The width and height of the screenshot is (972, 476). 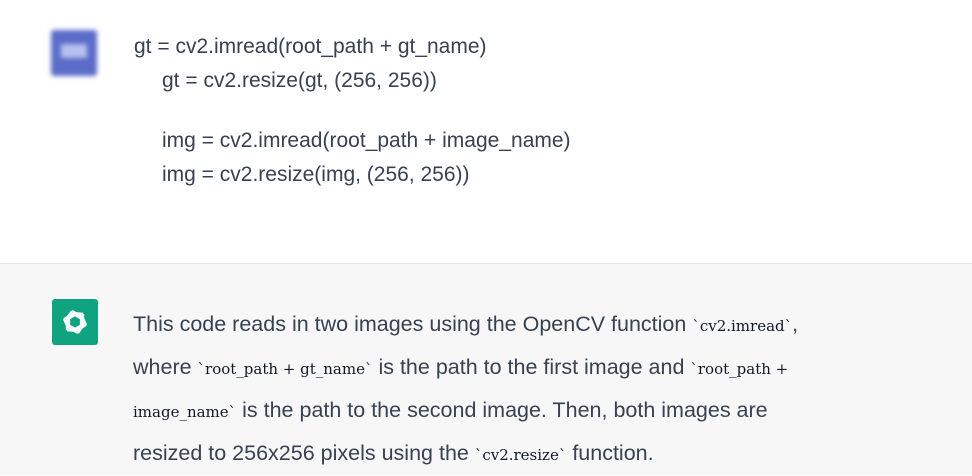 I want to click on text-segment: where, so click(x=165, y=367).